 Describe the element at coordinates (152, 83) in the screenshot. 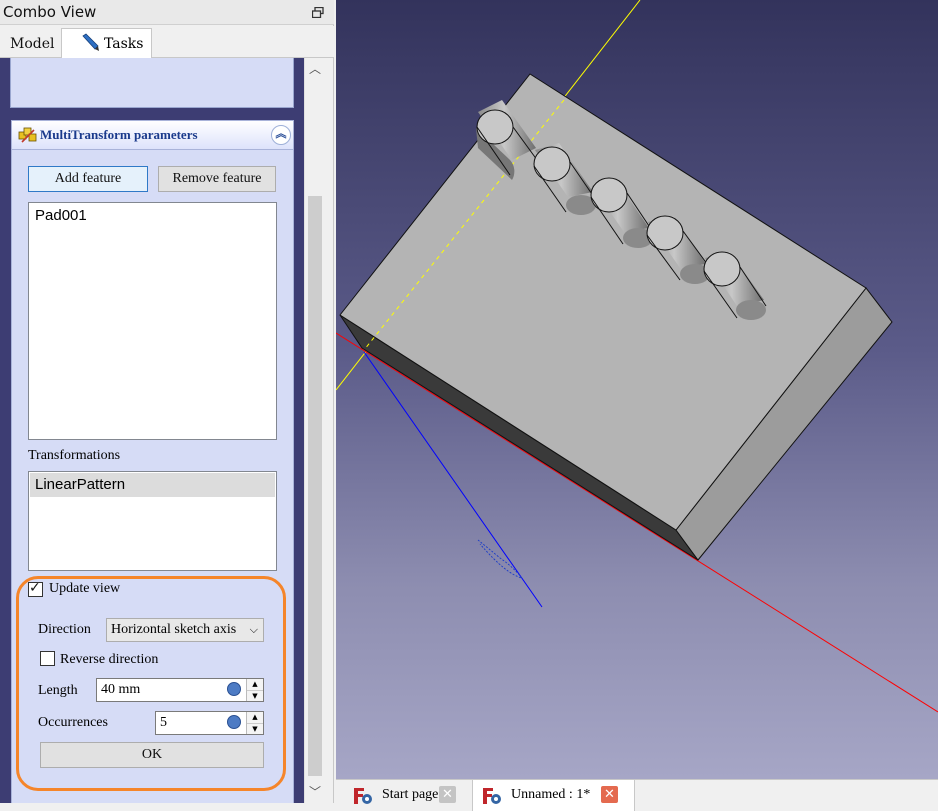

I see `task-box-previous` at that location.